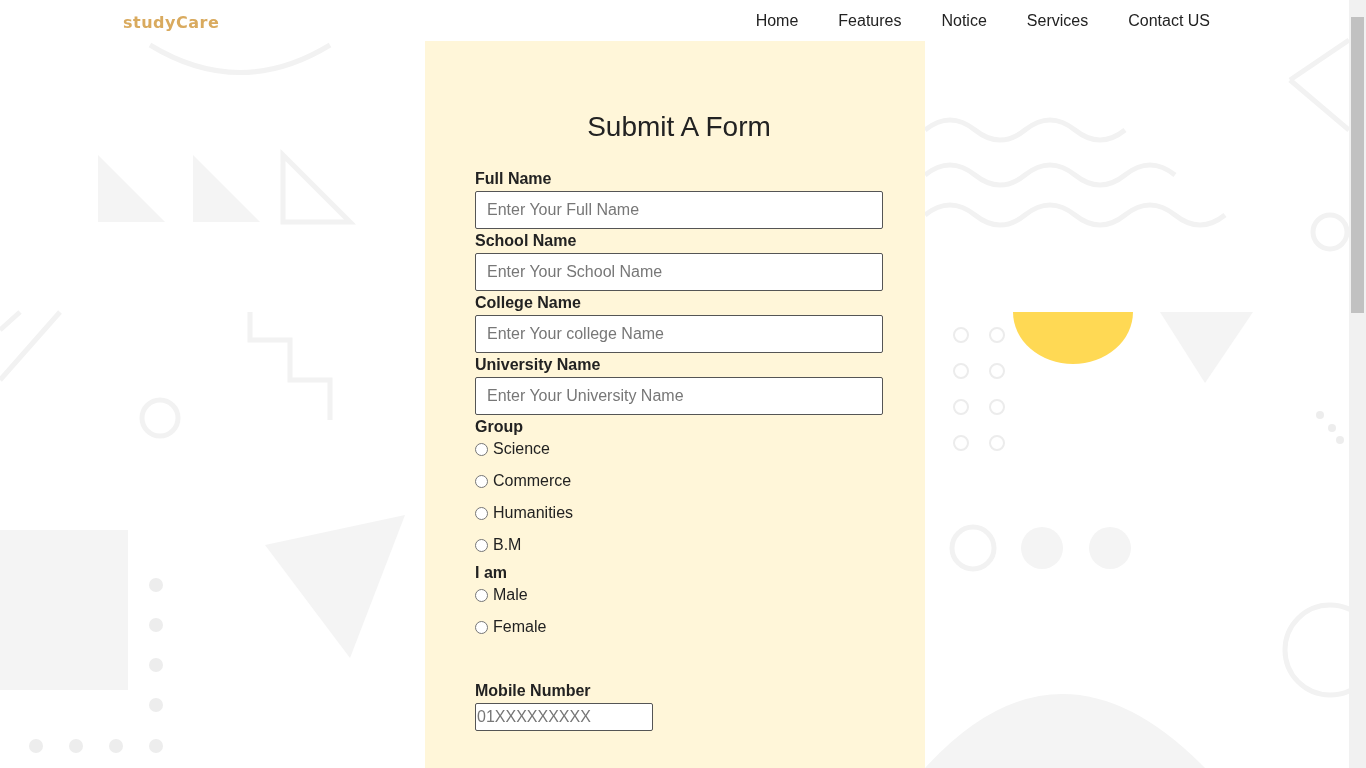 The width and height of the screenshot is (1366, 768). Describe the element at coordinates (533, 691) in the screenshot. I see `field-label: Mobile Number` at that location.